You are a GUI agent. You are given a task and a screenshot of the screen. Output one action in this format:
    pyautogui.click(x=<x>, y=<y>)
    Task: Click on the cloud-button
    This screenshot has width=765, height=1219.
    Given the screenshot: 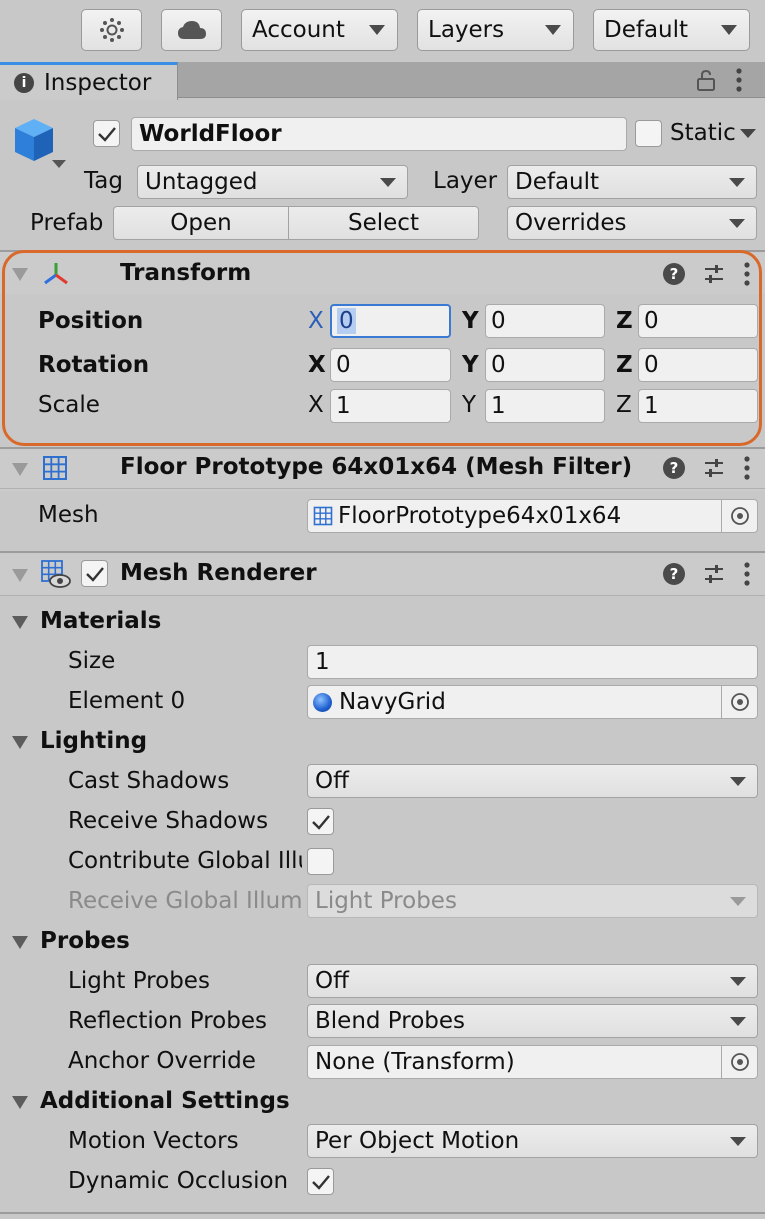 What is the action you would take?
    pyautogui.click(x=191, y=30)
    